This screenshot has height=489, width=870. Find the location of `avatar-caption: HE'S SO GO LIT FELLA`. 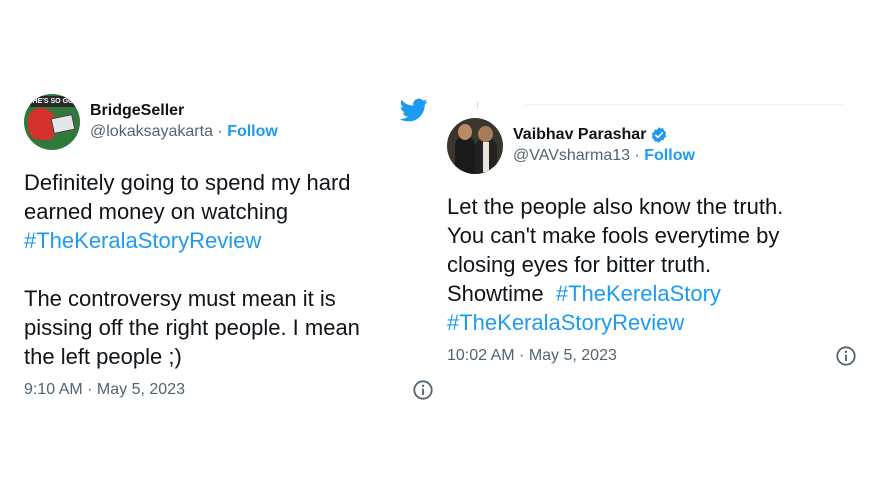

avatar-caption: HE'S SO GO LIT FELLA is located at coordinates (53, 101).